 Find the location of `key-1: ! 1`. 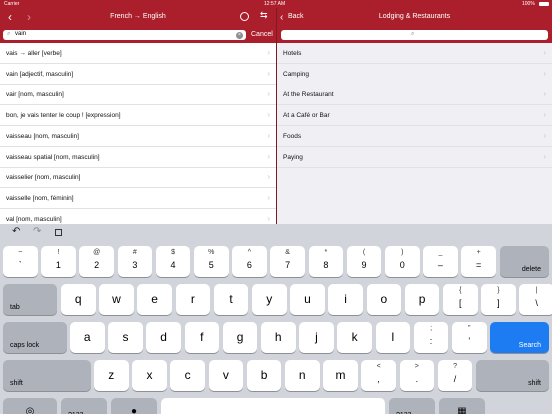

key-1: ! 1 is located at coordinates (58, 261).